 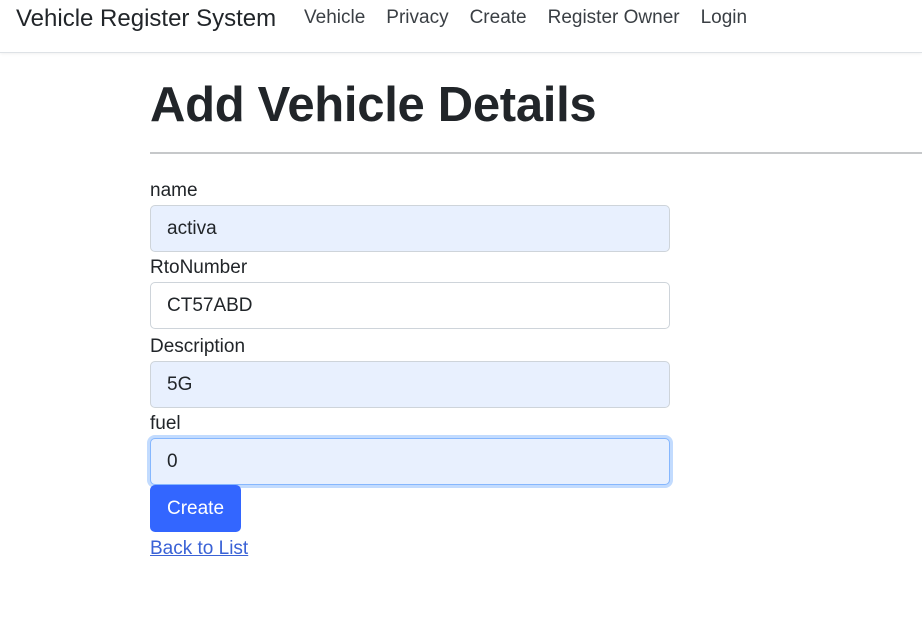 I want to click on nav-link-register-owner: Register Owner, so click(x=614, y=18).